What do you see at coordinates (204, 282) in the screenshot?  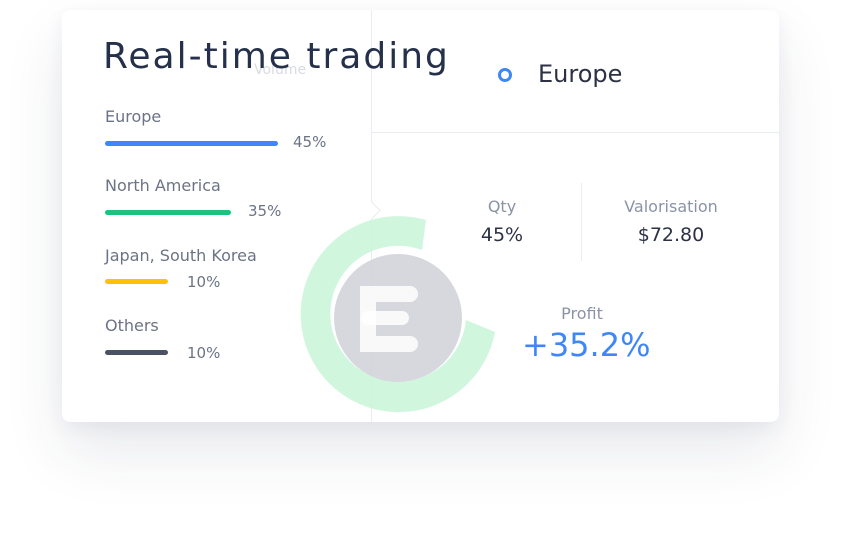 I see `region-percent-japan-south-korea: 10%` at bounding box center [204, 282].